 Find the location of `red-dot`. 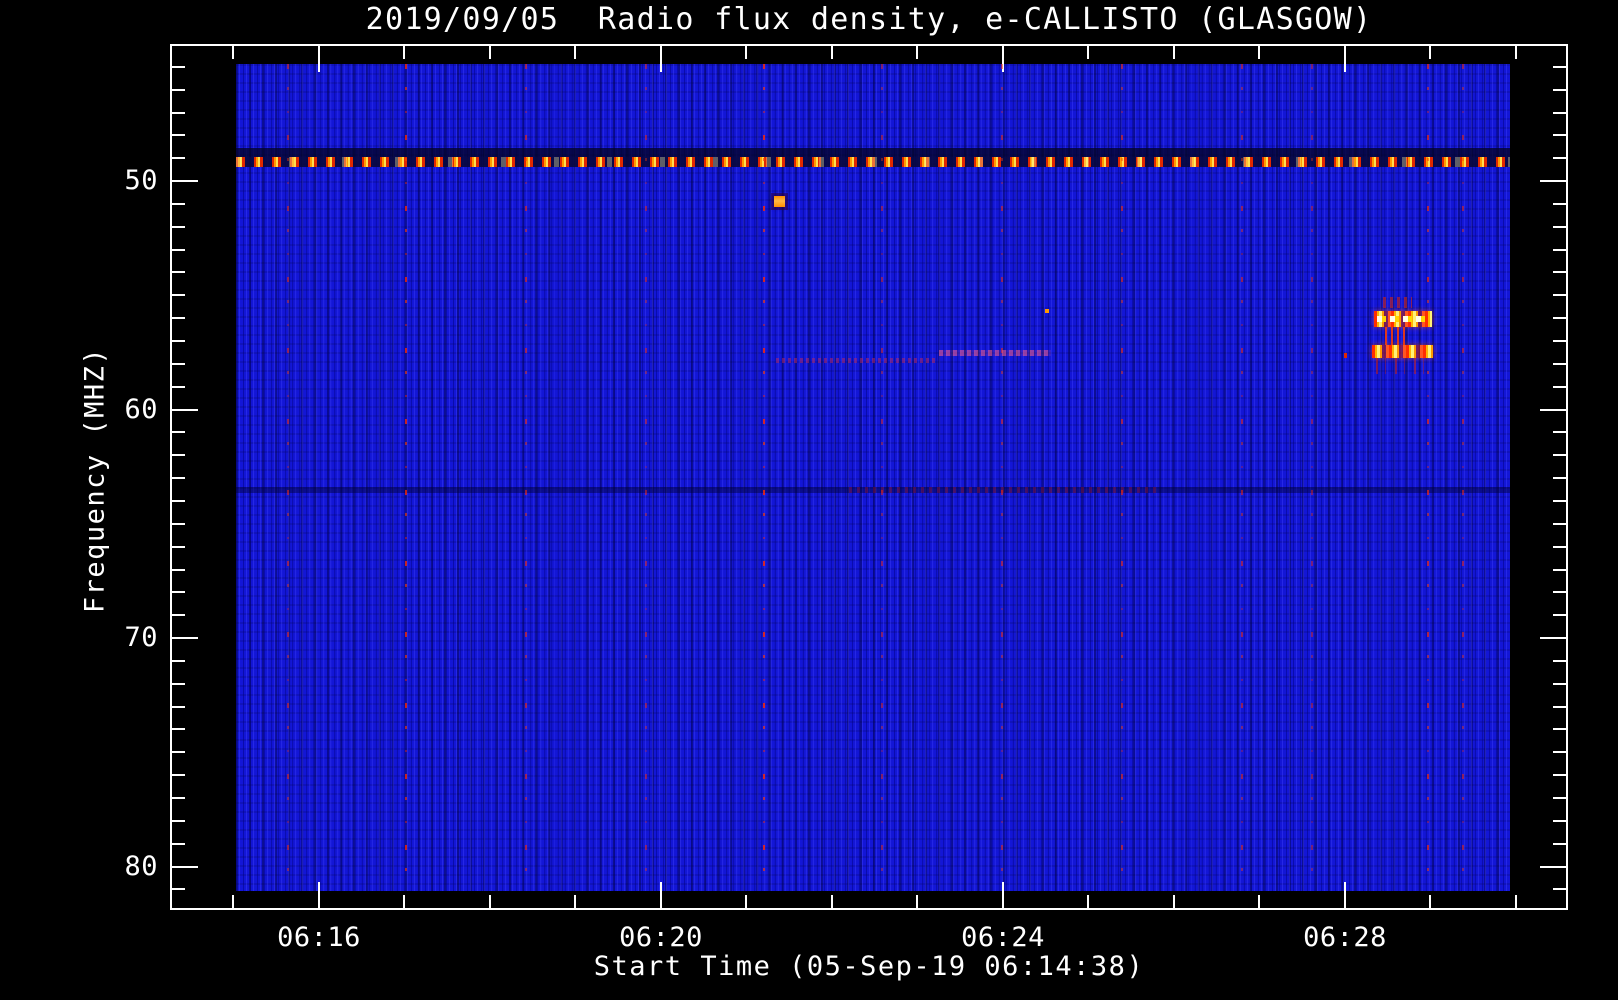

red-dot is located at coordinates (1345, 355).